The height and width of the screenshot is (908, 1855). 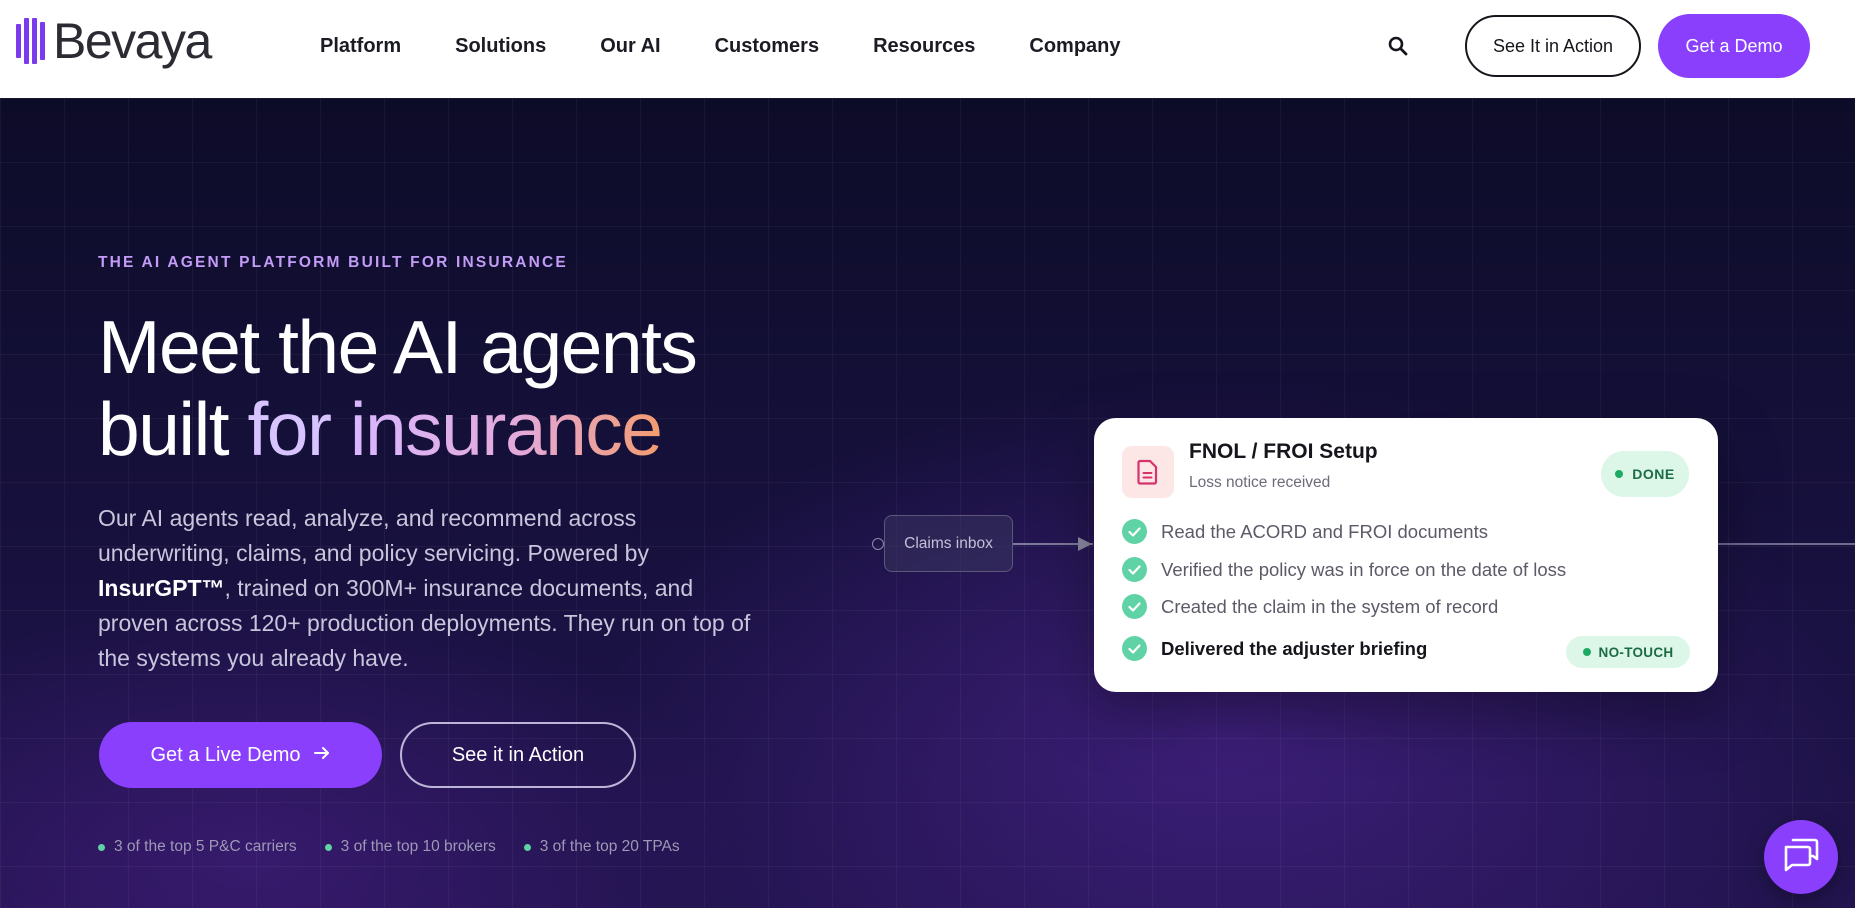 I want to click on description-insurgpt: InsurGPT™, so click(x=161, y=588).